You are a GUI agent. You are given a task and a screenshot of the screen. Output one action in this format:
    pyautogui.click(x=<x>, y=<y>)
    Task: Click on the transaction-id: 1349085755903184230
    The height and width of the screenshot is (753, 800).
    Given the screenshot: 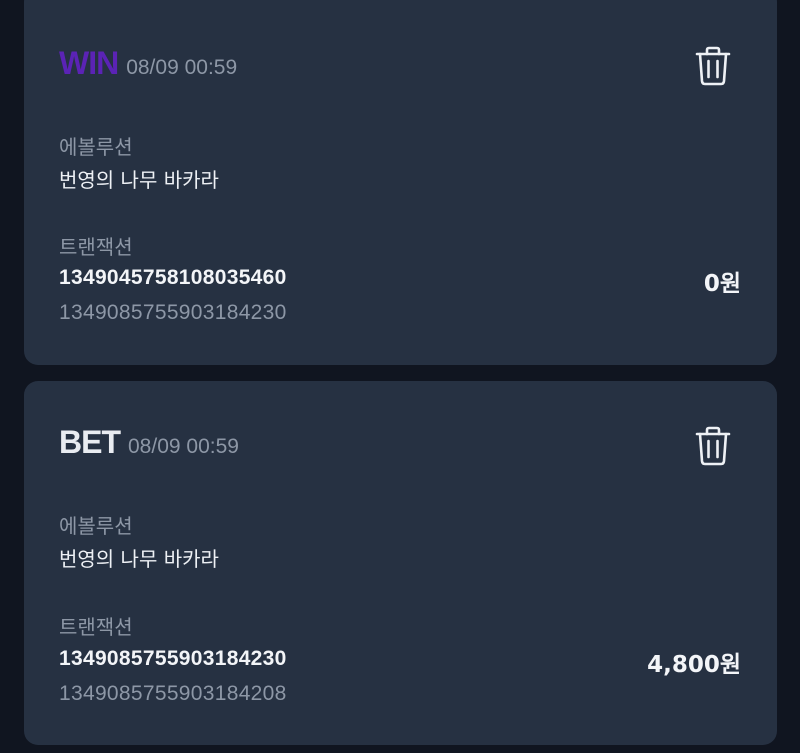 What is the action you would take?
    pyautogui.click(x=173, y=658)
    